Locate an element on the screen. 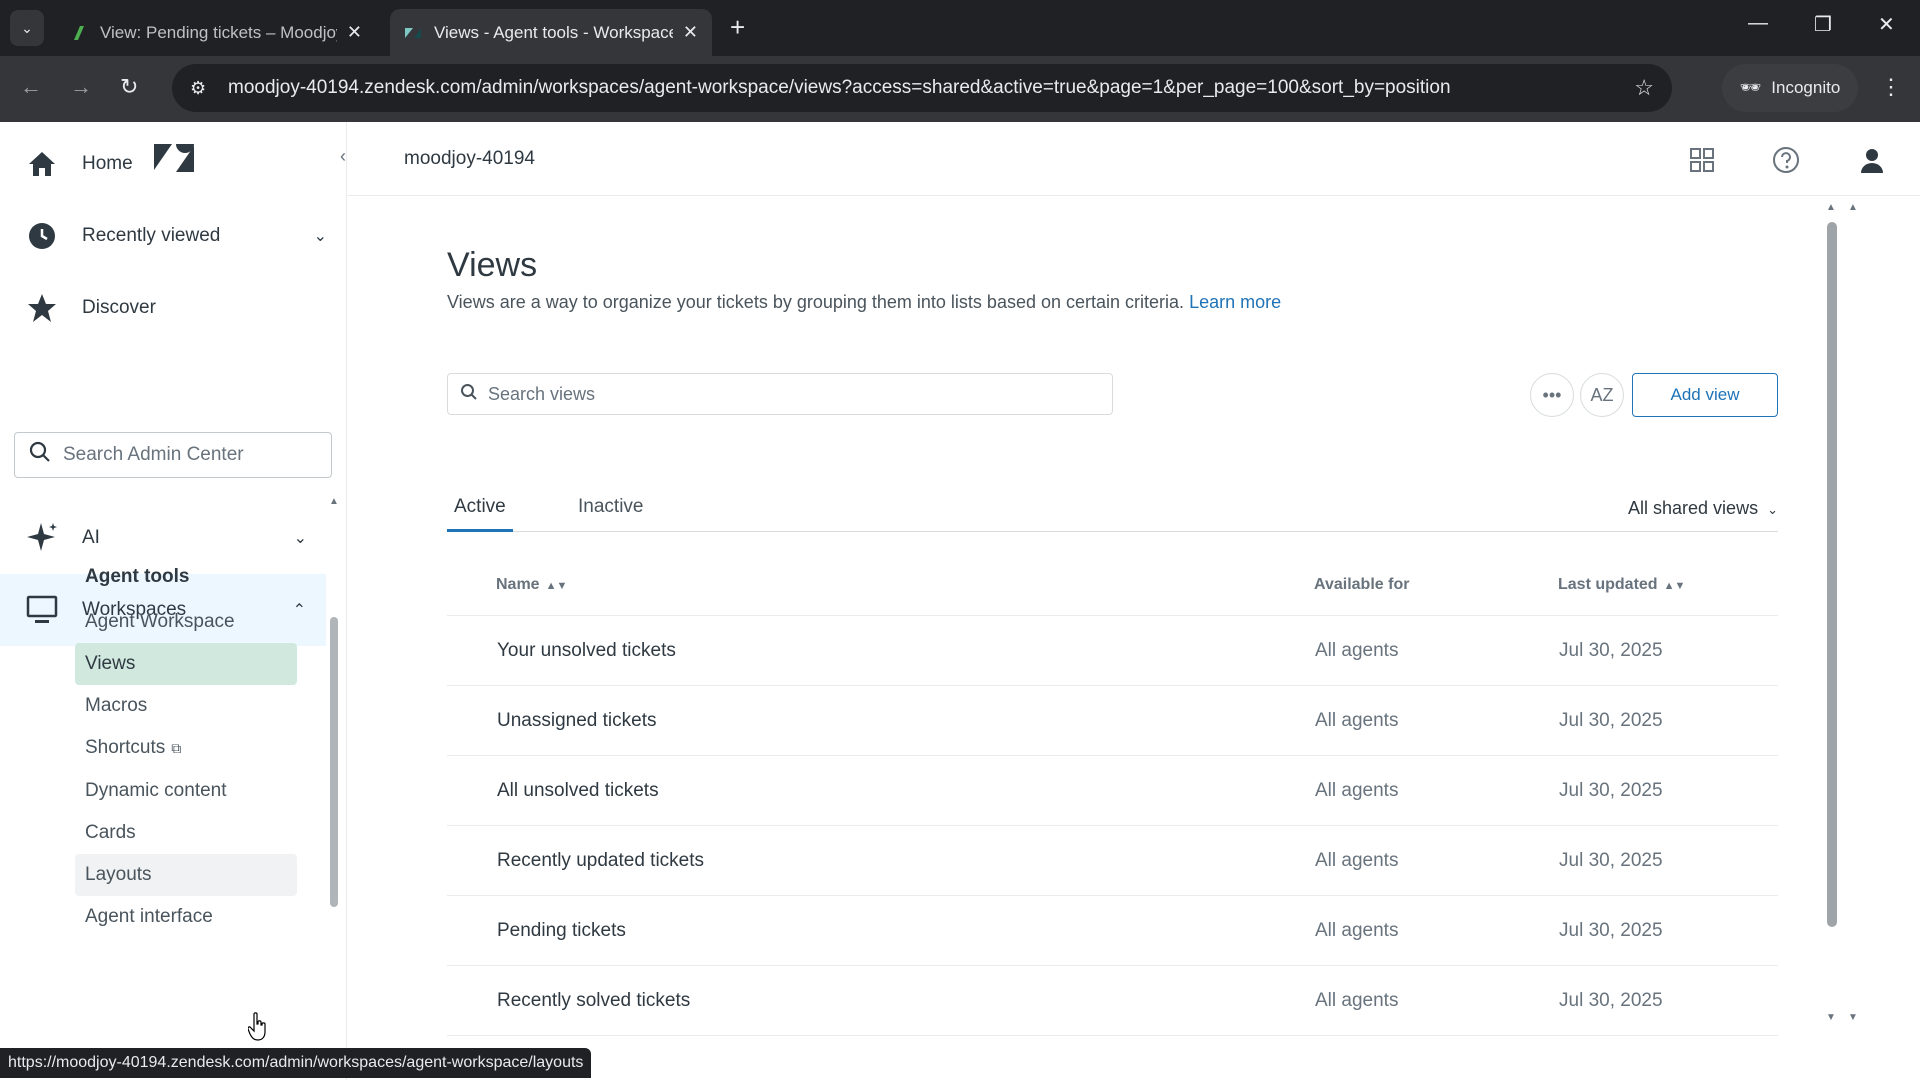 Image resolution: width=1920 pixels, height=1080 pixels. user-profile-icon is located at coordinates (1872, 160).